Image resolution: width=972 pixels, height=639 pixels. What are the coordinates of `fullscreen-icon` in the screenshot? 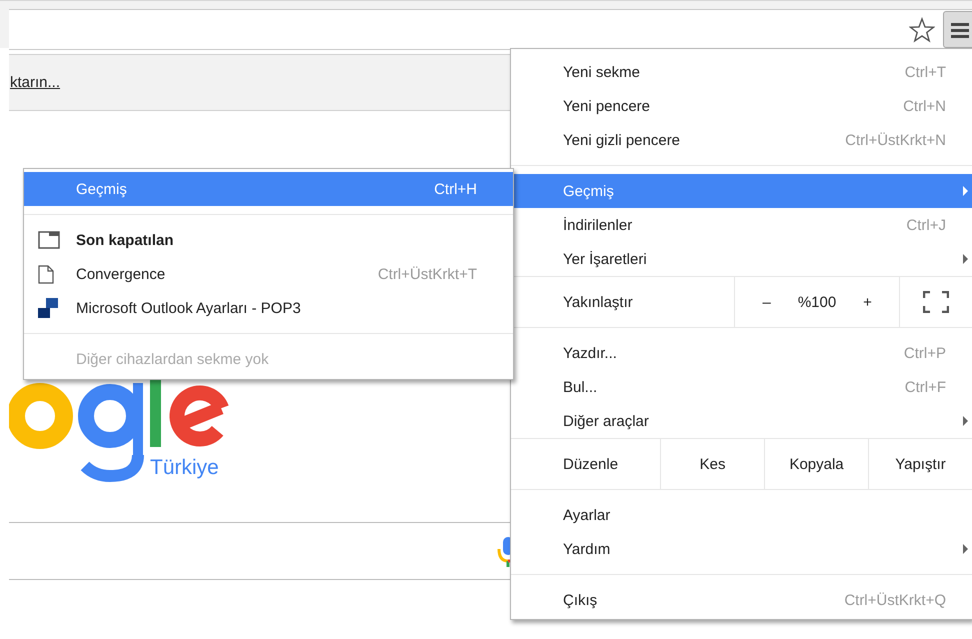 It's located at (936, 302).